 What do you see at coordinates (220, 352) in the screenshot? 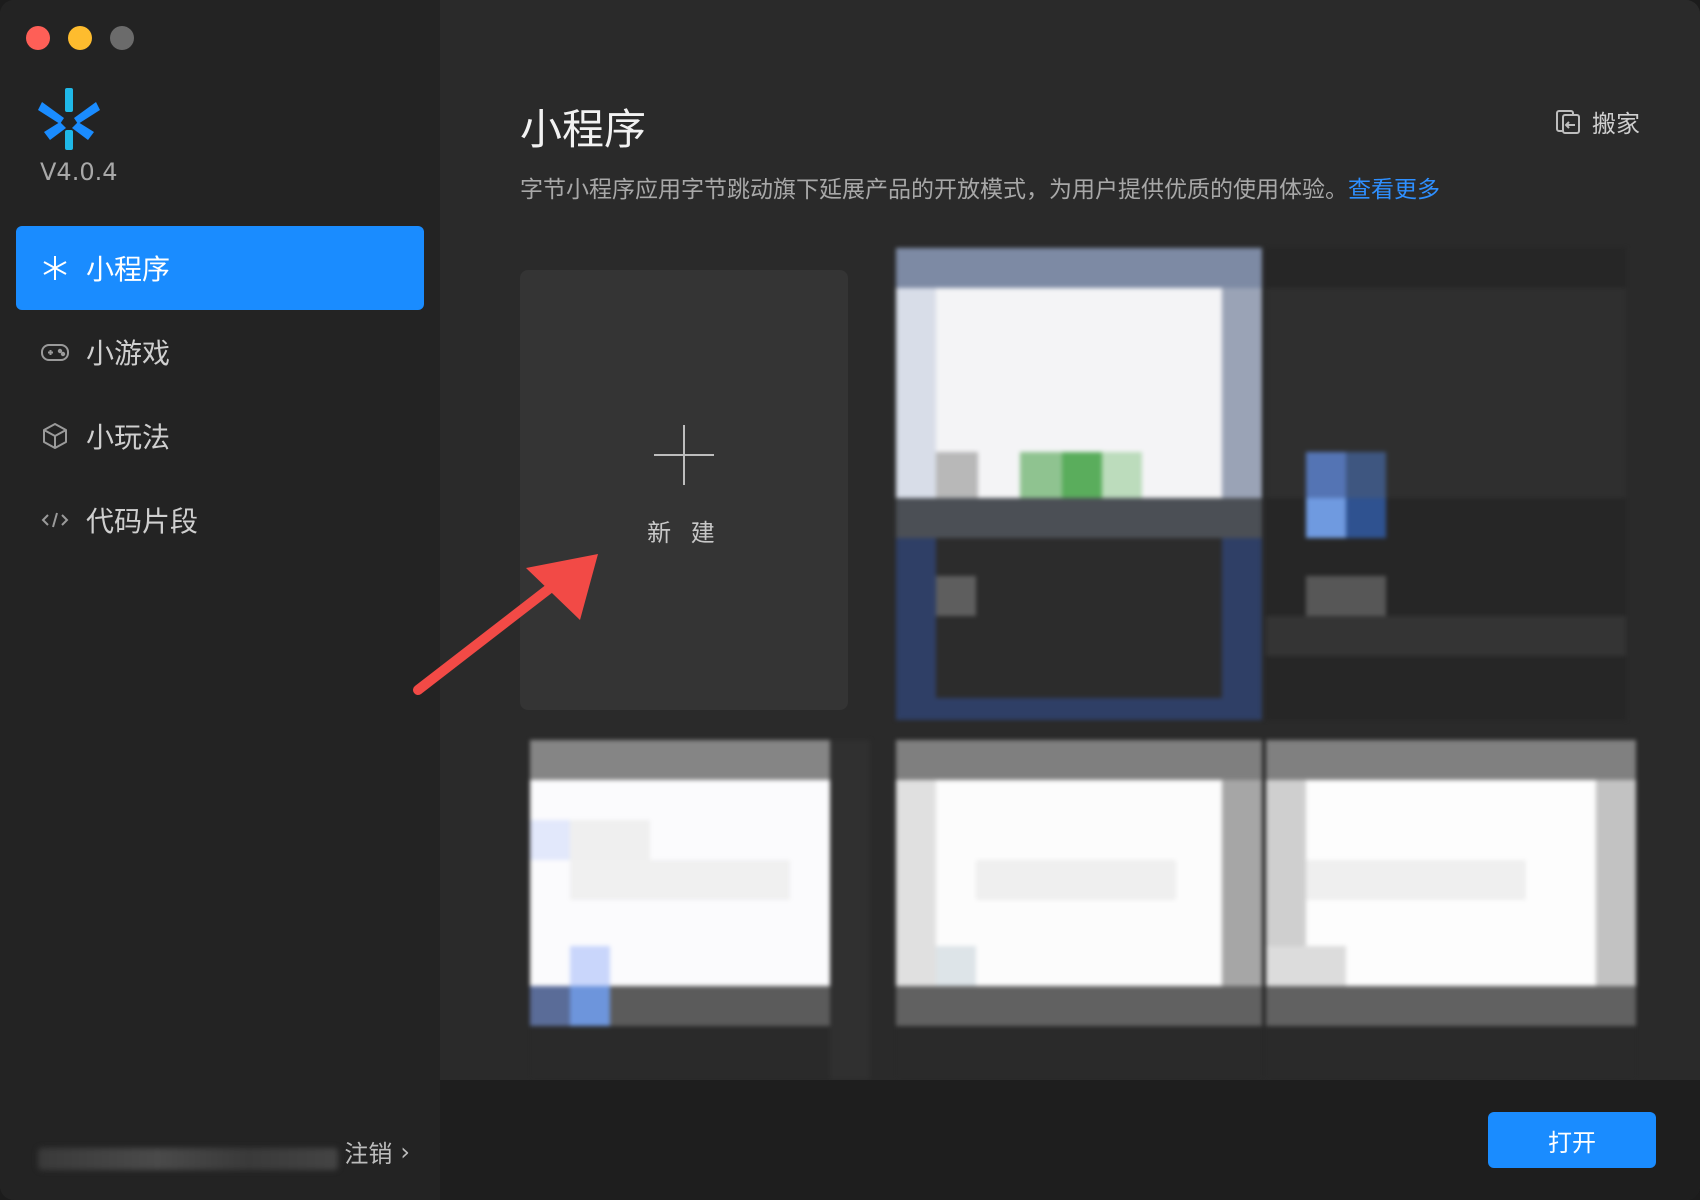
I see `sidebar-item-mini-game: 小游戏` at bounding box center [220, 352].